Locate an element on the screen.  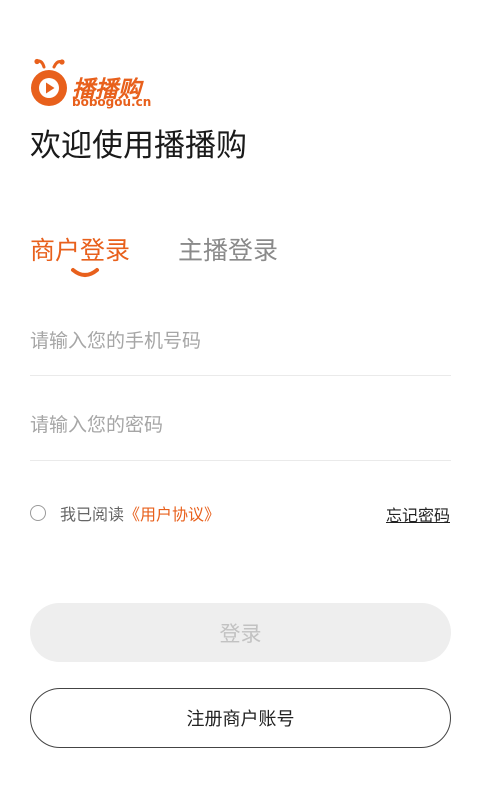
password-field is located at coordinates (240, 437).